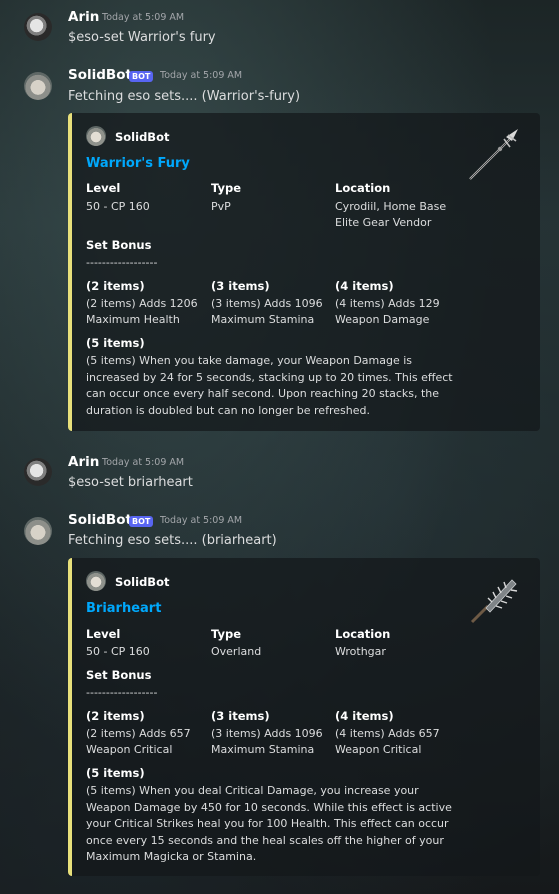  I want to click on field-location-value: Cyrodiil, Home Base Elite Gear Vendor, so click(391, 214).